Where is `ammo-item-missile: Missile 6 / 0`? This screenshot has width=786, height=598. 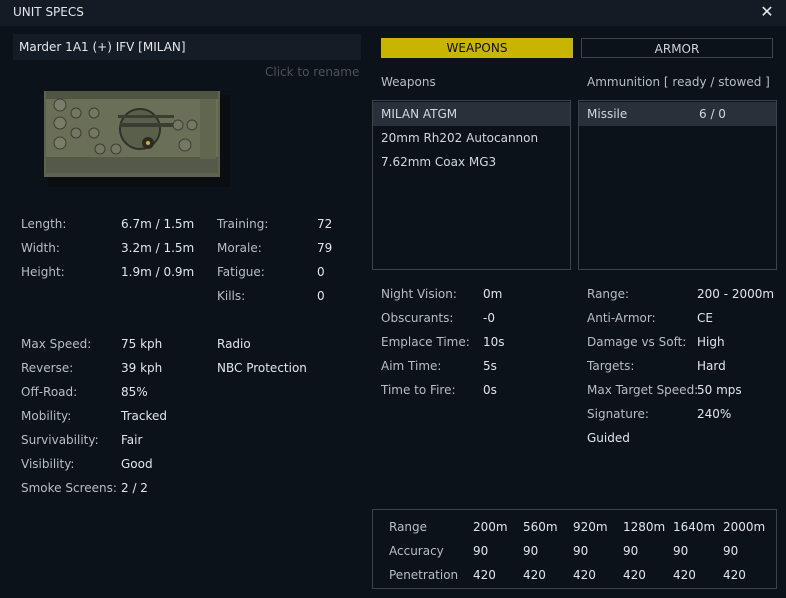
ammo-item-missile: Missile 6 / 0 is located at coordinates (677, 114).